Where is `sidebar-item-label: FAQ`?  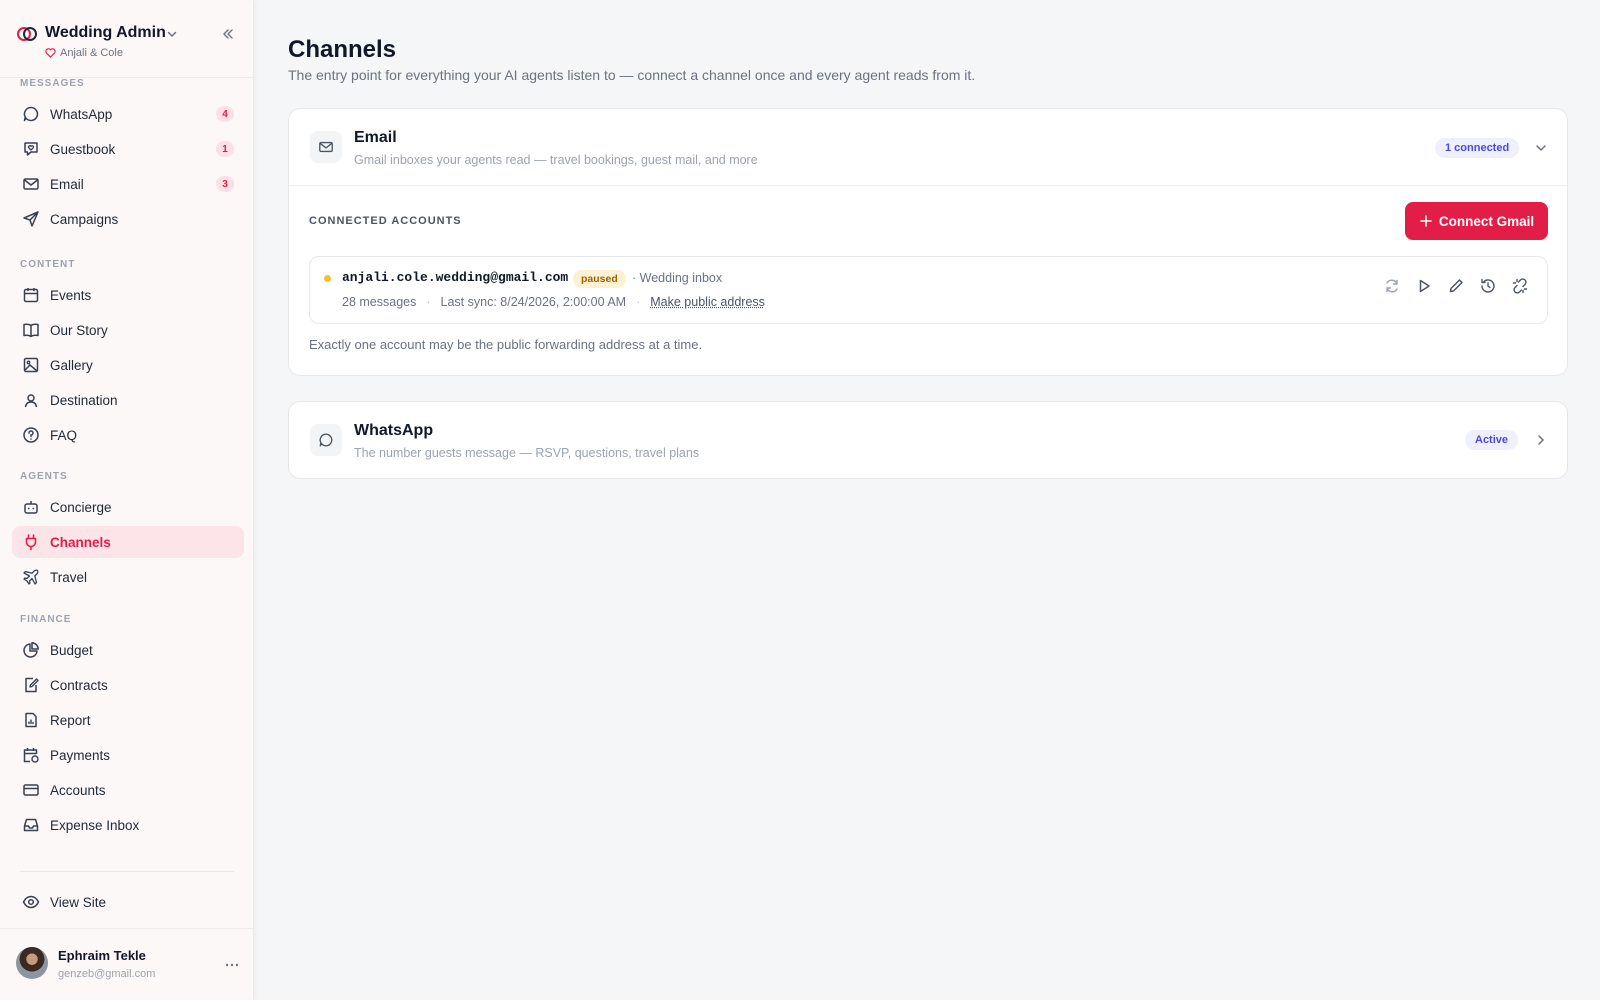 sidebar-item-label: FAQ is located at coordinates (64, 435).